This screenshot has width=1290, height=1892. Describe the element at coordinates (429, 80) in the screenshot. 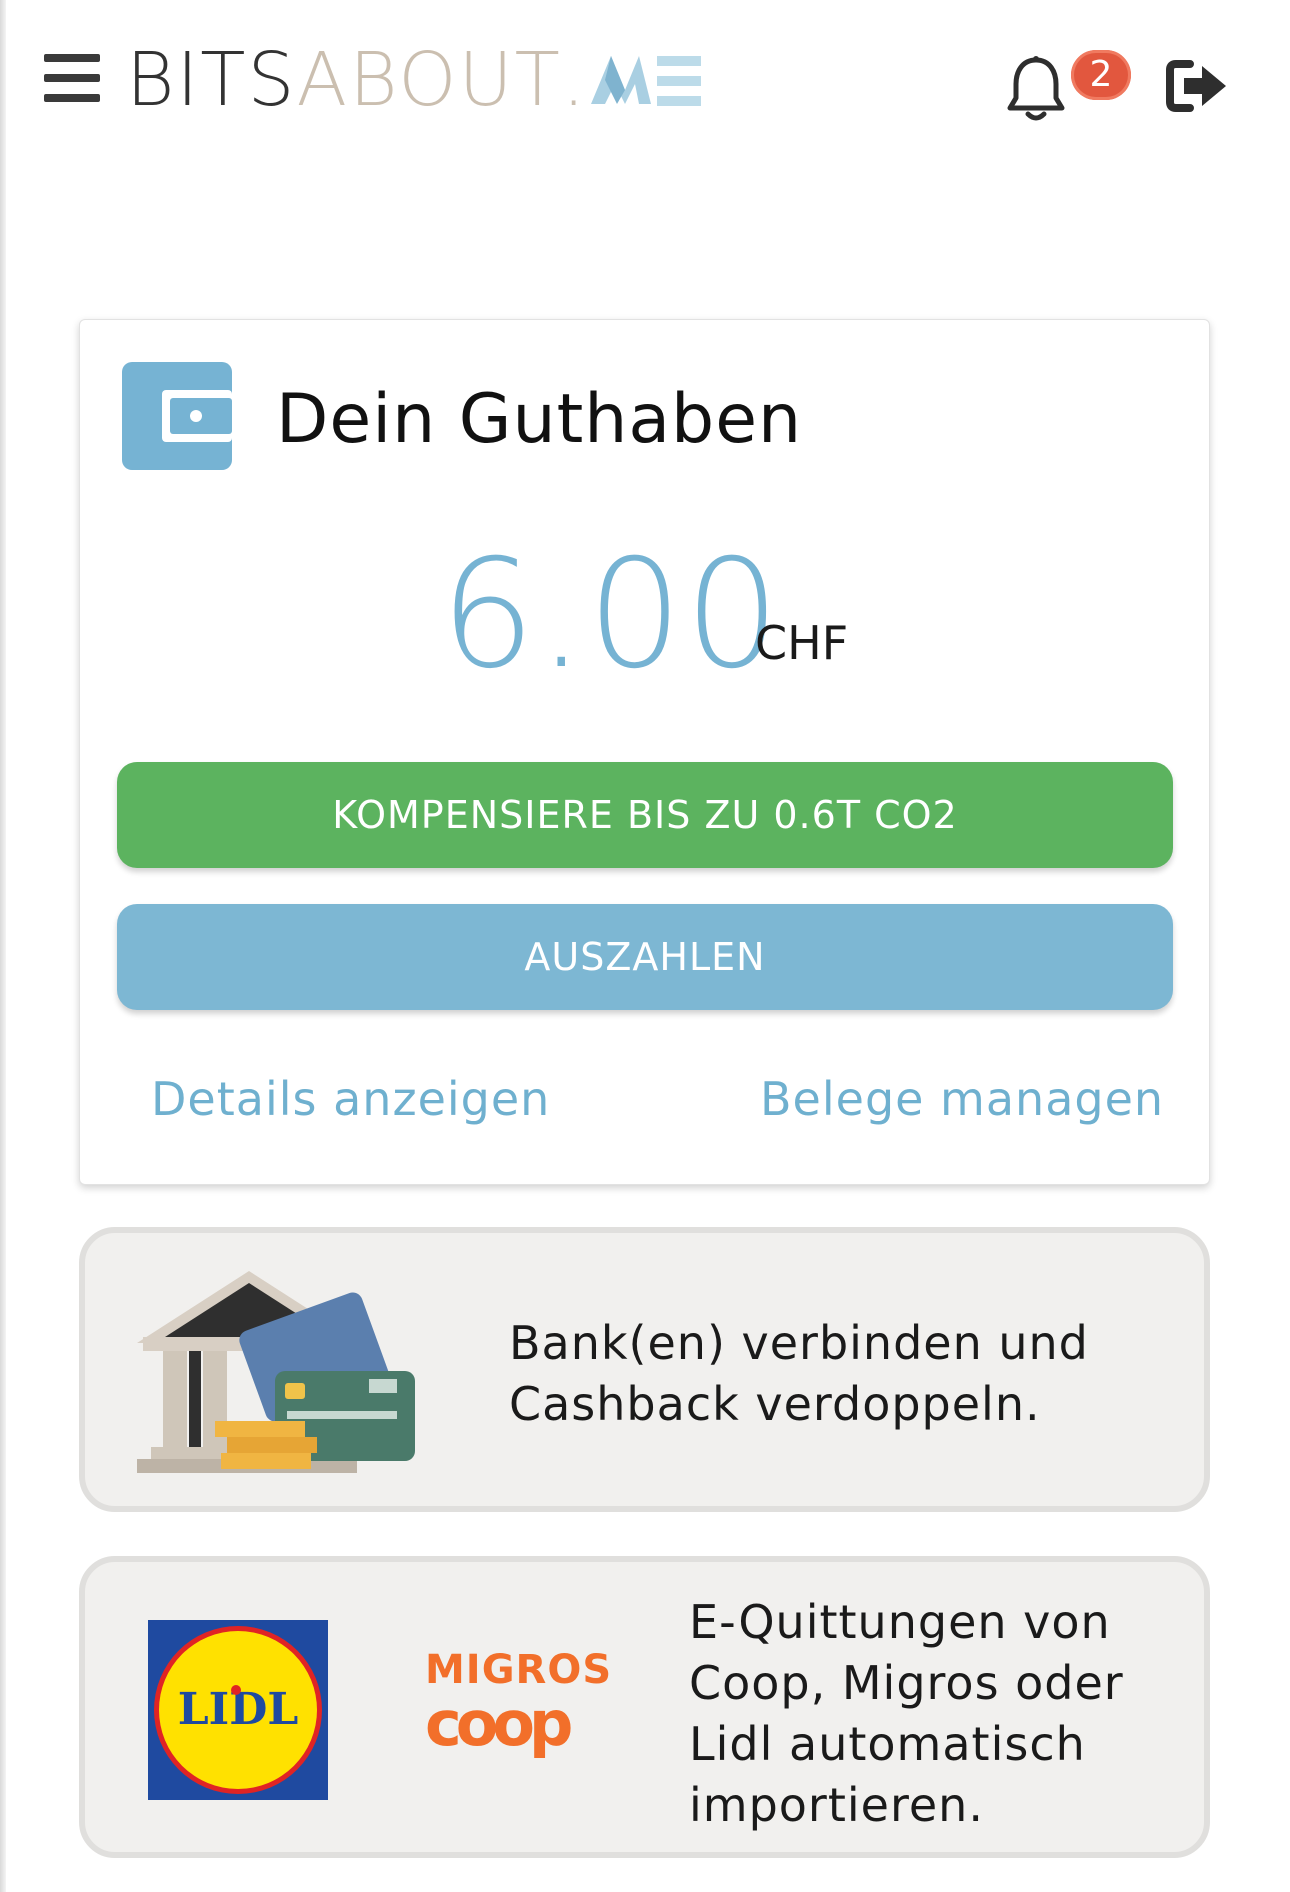

I see `logo-about: ABOUT` at that location.